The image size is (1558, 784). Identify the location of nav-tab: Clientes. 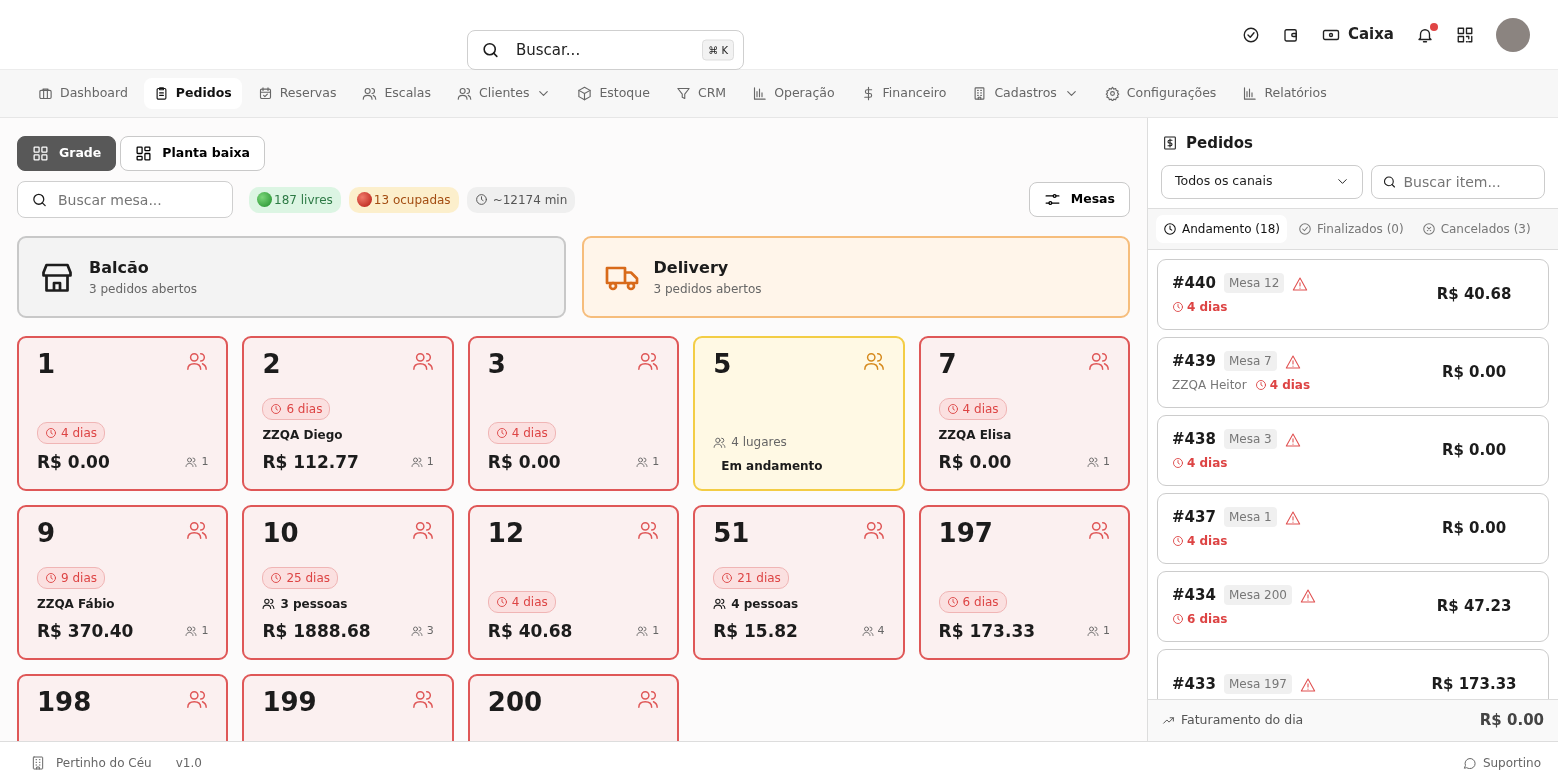
(504, 93).